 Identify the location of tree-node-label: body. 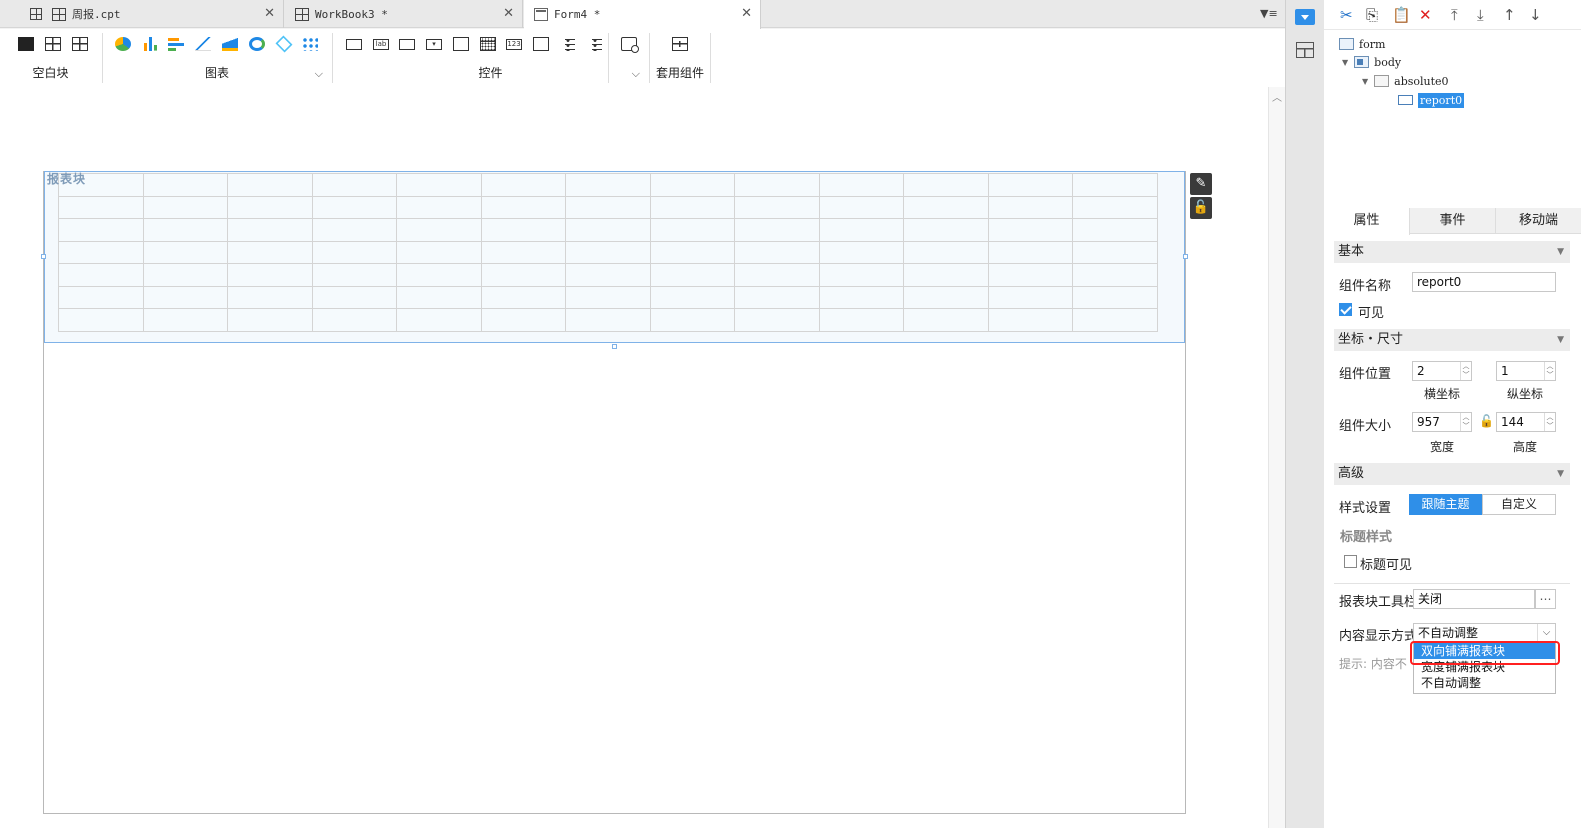
(1388, 62).